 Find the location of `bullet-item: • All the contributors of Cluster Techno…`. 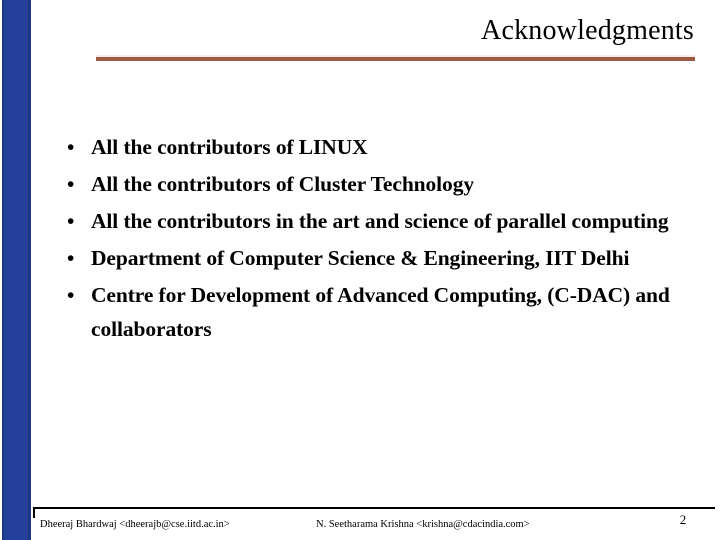

bullet-item: • All the contributors of Cluster Techno… is located at coordinates (385, 184).